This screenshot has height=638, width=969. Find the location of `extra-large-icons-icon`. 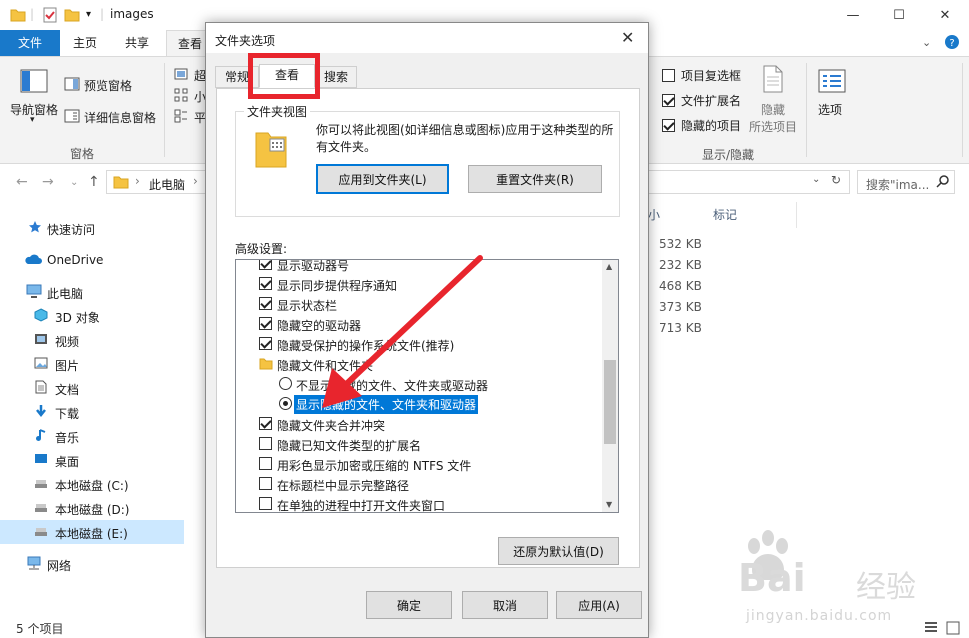

extra-large-icons-icon is located at coordinates (181, 74).